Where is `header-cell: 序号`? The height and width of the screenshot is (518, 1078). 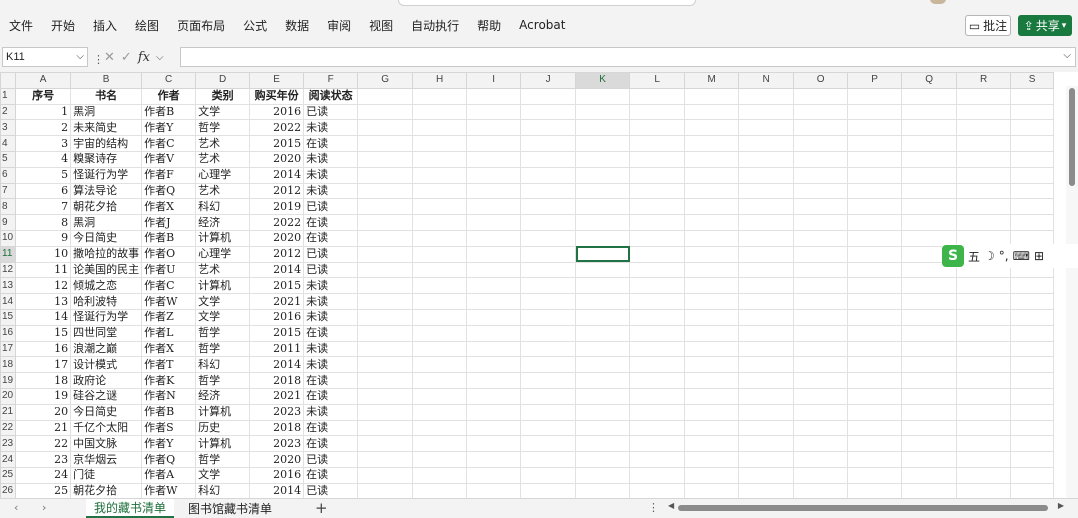 header-cell: 序号 is located at coordinates (43, 96).